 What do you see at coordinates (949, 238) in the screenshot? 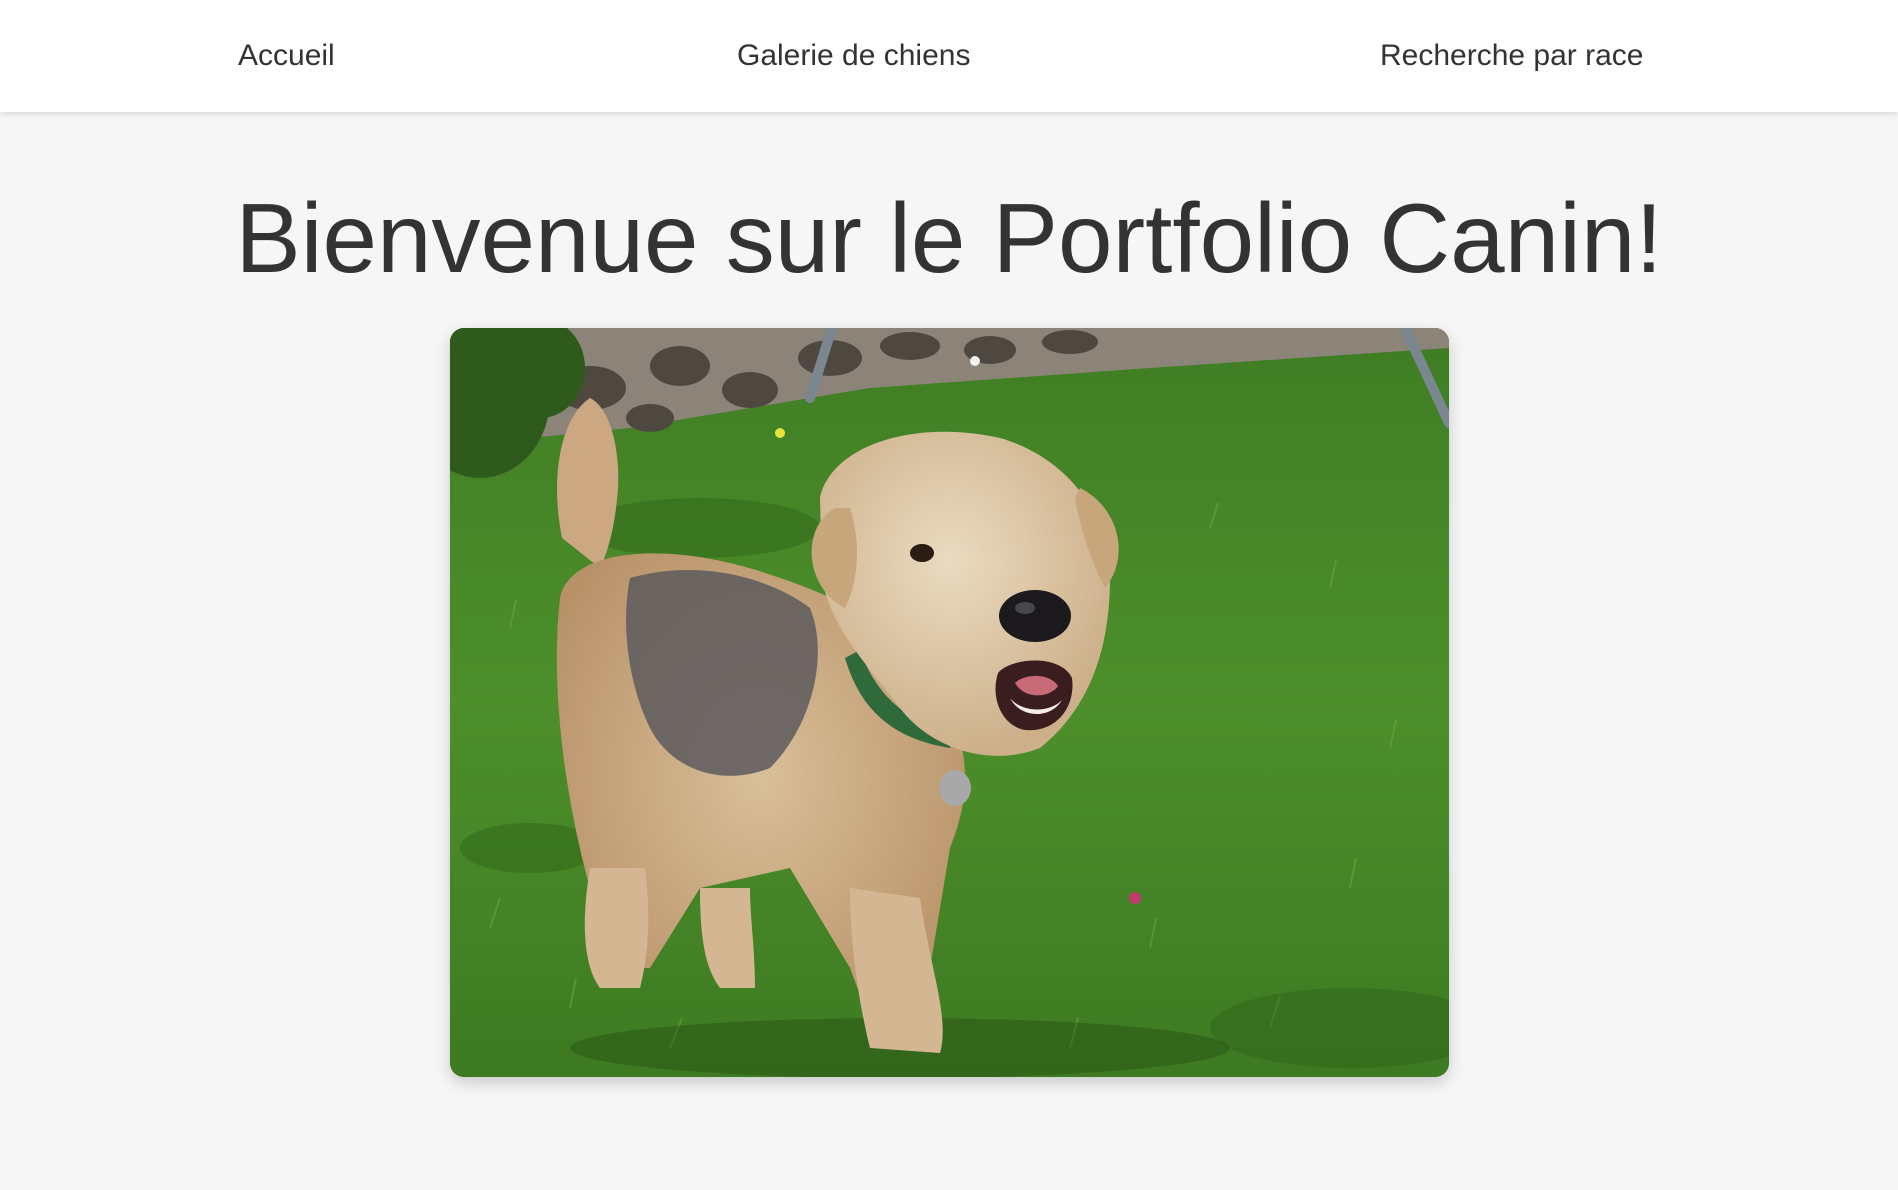
I see `page-title: Bienvenue sur le Portfolio Canin!` at bounding box center [949, 238].